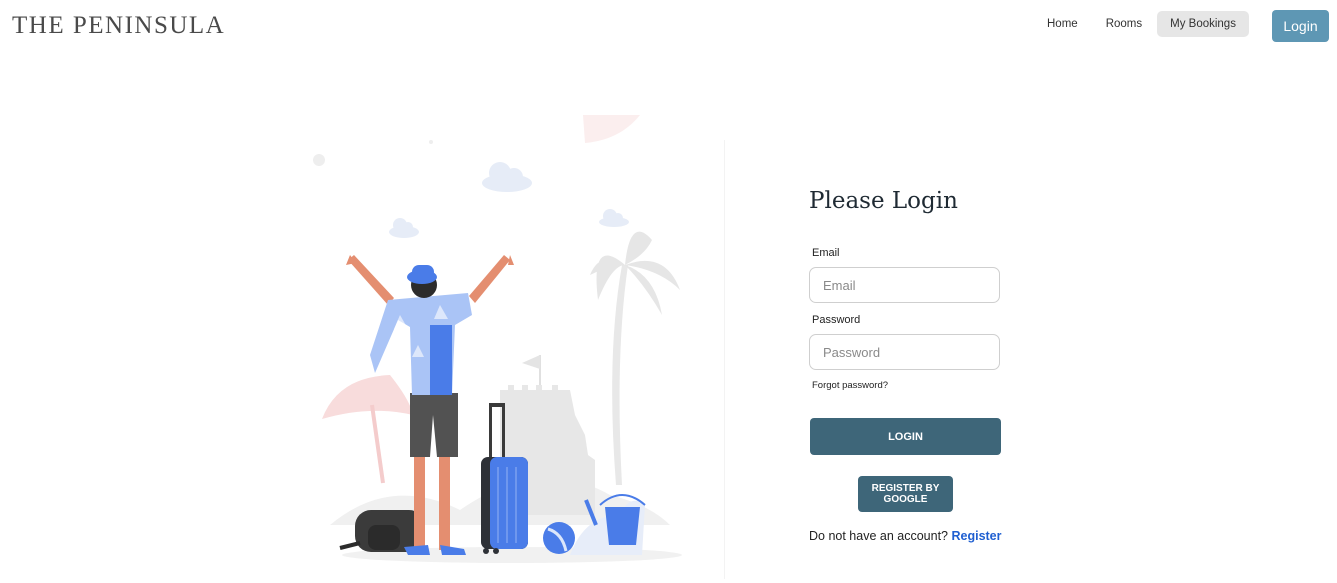 The width and height of the screenshot is (1337, 583). What do you see at coordinates (878, 536) in the screenshot?
I see `no-account-text: Do not have an account?` at bounding box center [878, 536].